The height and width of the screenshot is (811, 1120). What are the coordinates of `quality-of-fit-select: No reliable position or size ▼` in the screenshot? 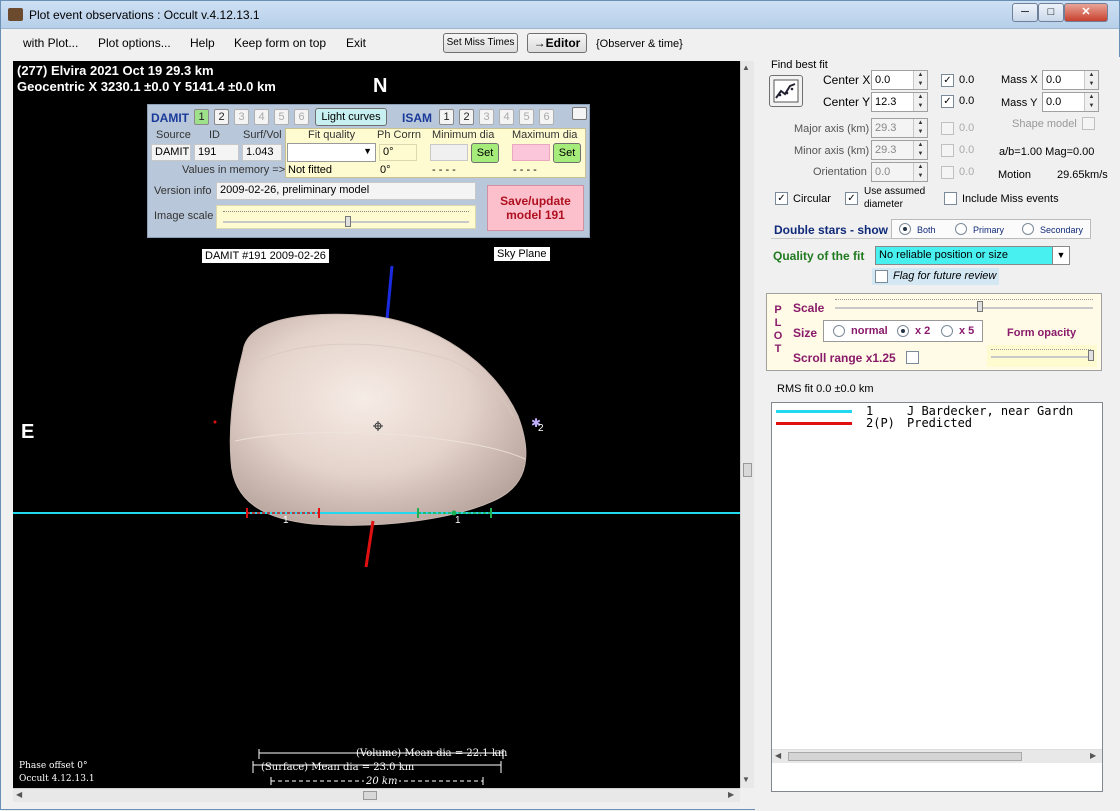 It's located at (972, 255).